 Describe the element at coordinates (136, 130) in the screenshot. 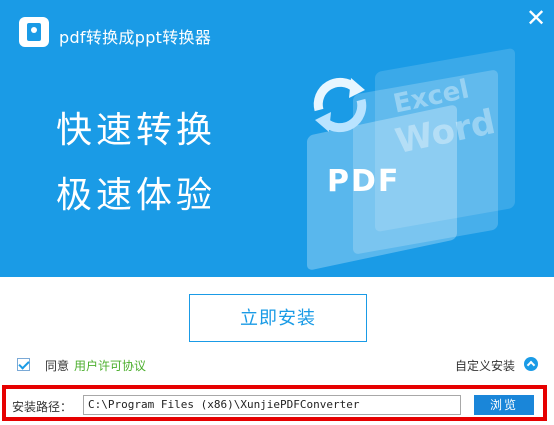

I see `slogan-line1: 快速转换` at that location.